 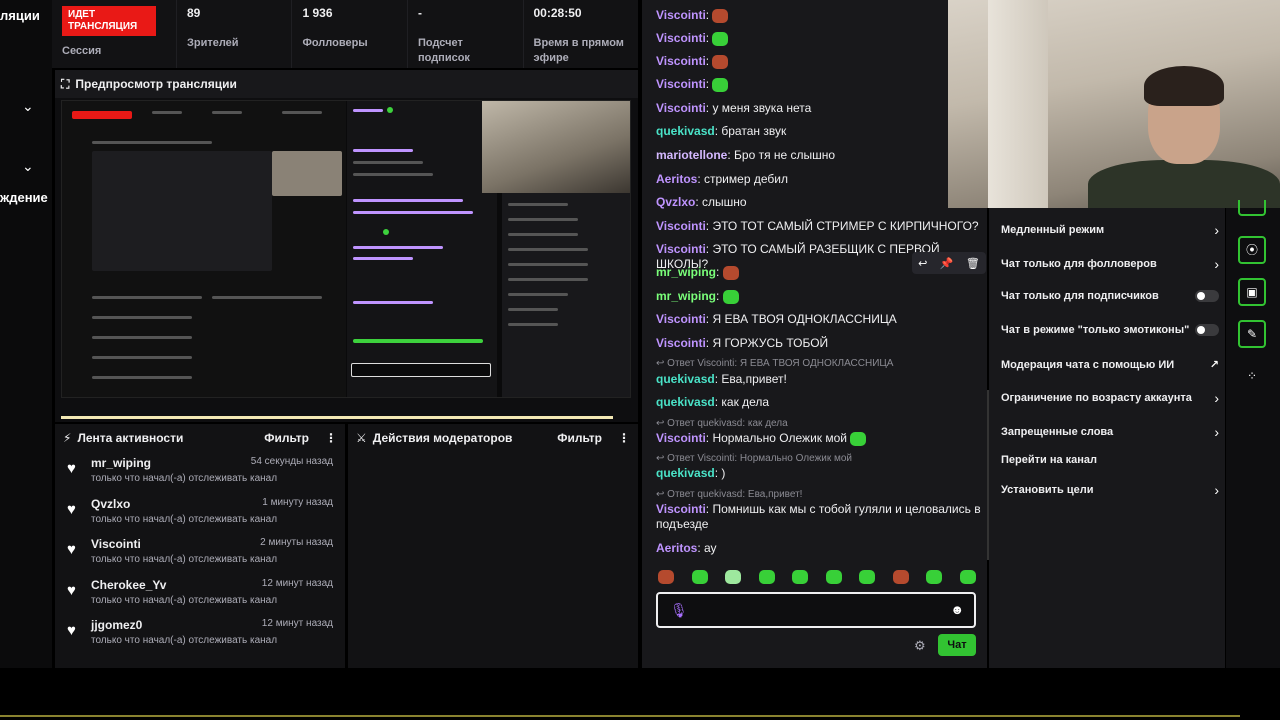 I want to click on activity-username: Viscointi, so click(x=116, y=544).